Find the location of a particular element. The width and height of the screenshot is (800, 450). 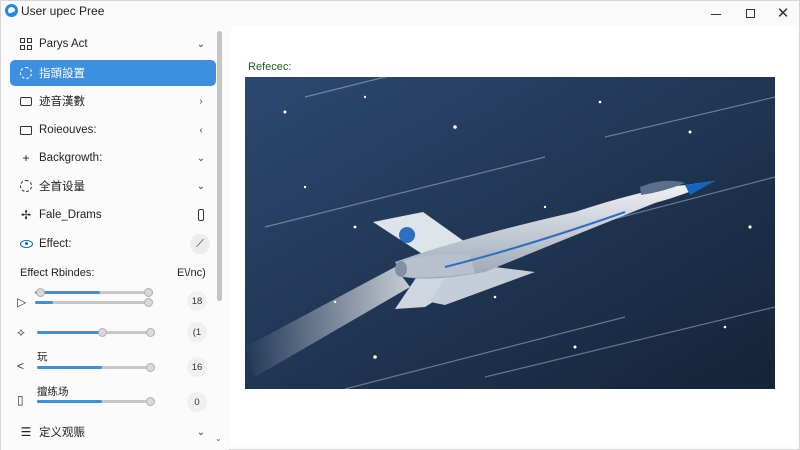

sidebar-scrollbar is located at coordinates (219, 166).